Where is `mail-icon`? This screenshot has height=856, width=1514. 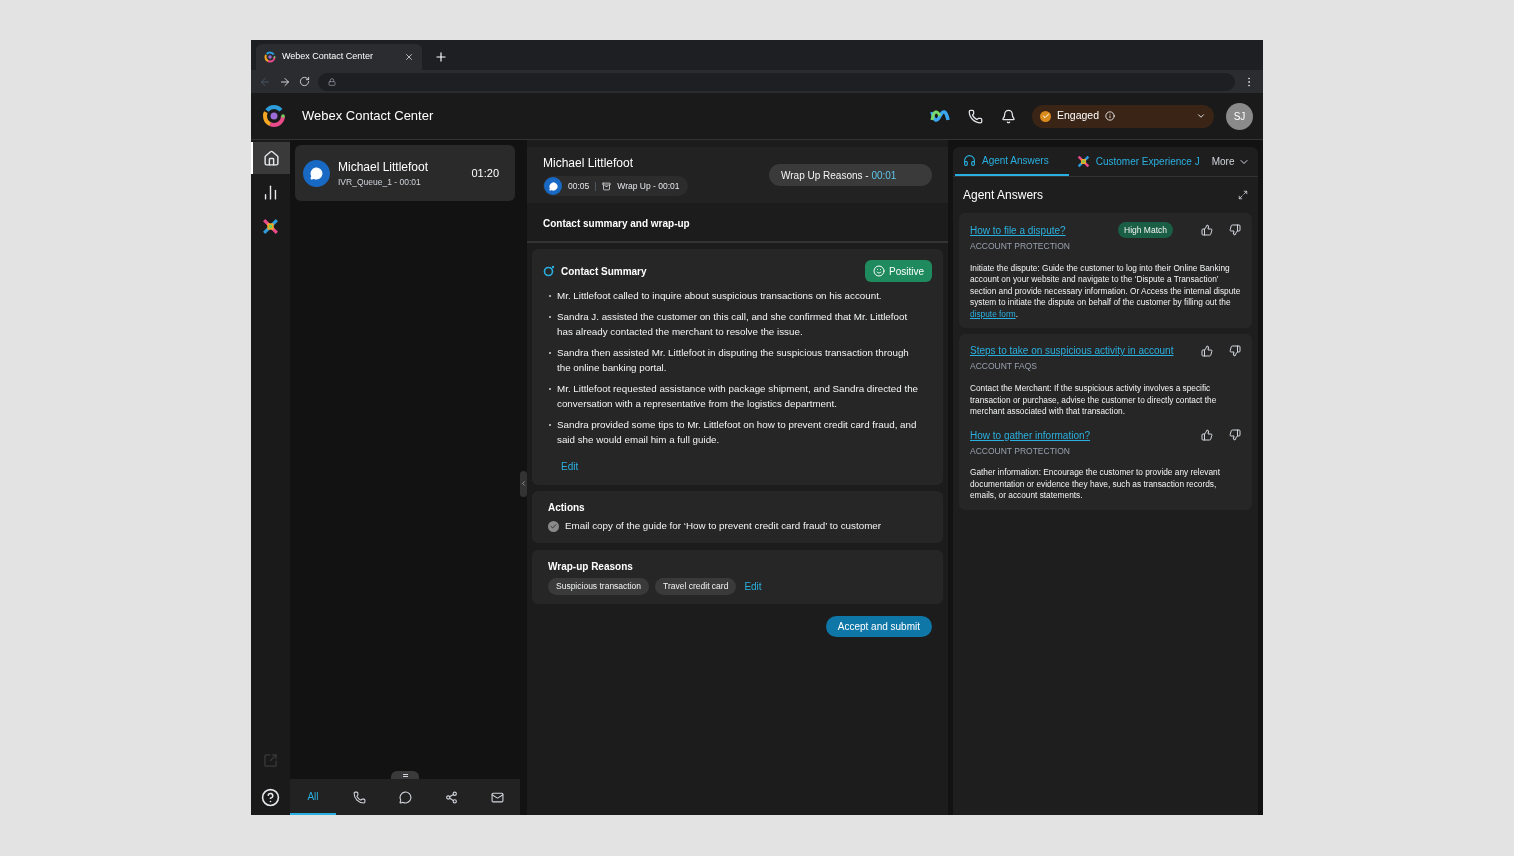 mail-icon is located at coordinates (497, 797).